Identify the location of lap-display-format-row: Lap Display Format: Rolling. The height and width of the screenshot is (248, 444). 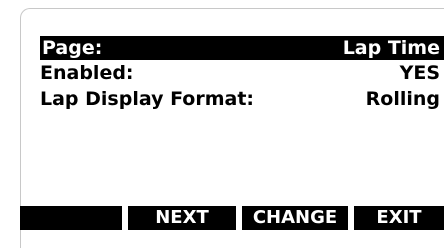
(242, 99).